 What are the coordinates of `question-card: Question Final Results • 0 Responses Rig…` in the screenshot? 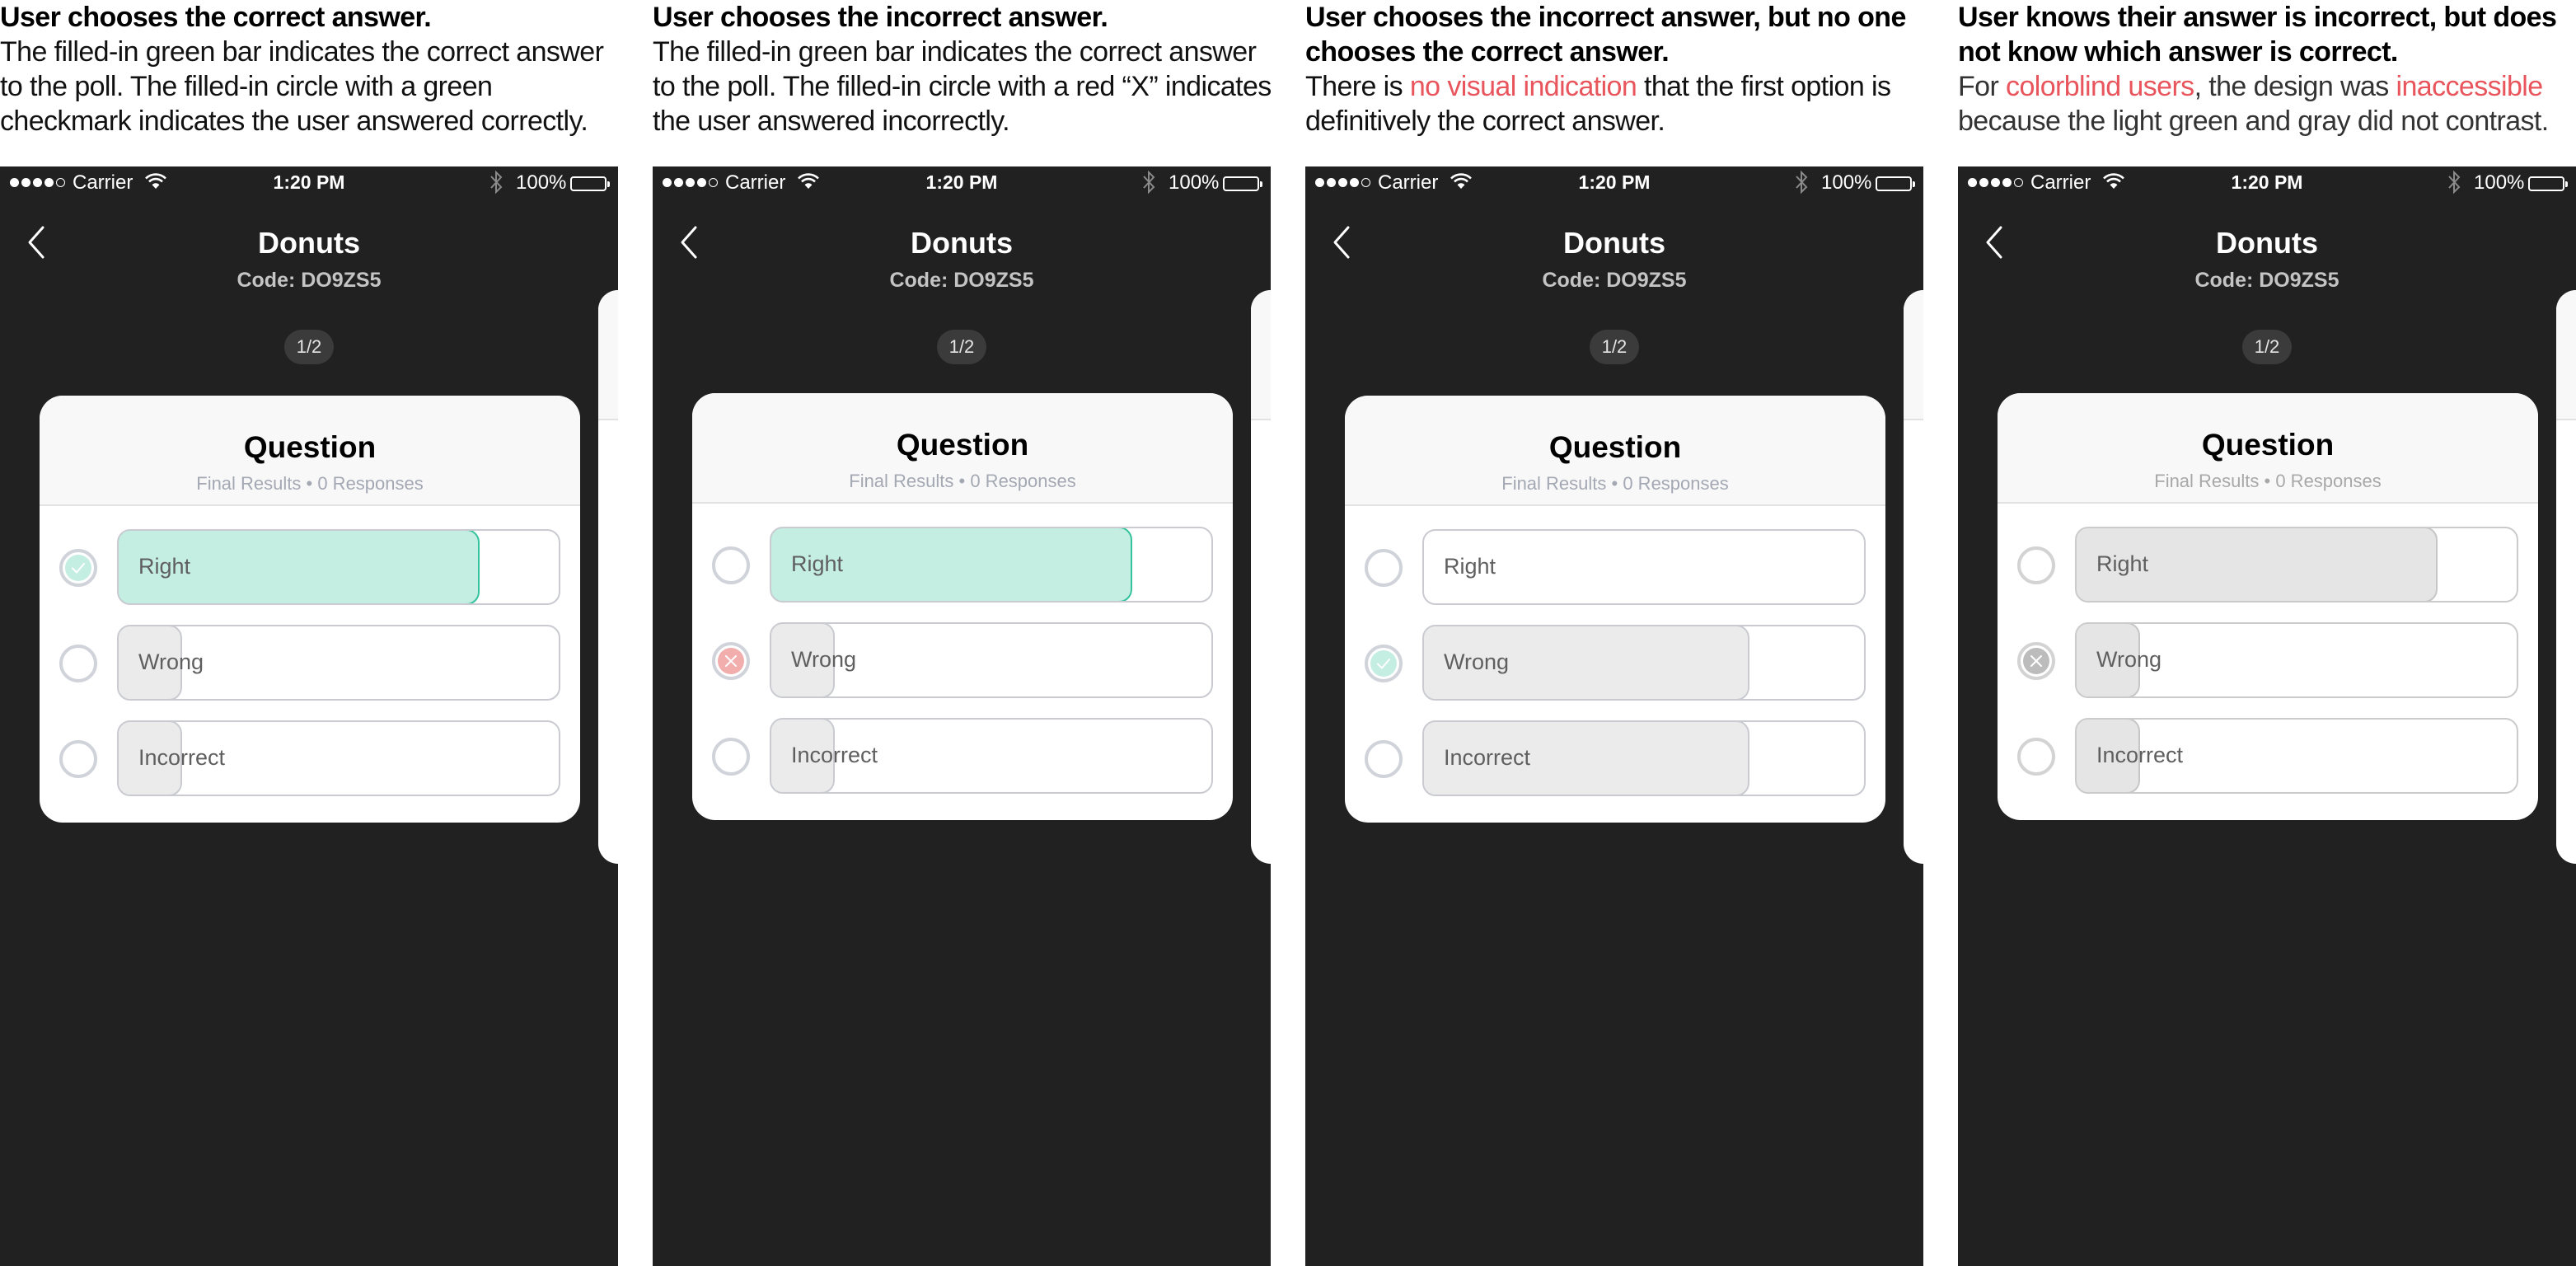 It's located at (962, 606).